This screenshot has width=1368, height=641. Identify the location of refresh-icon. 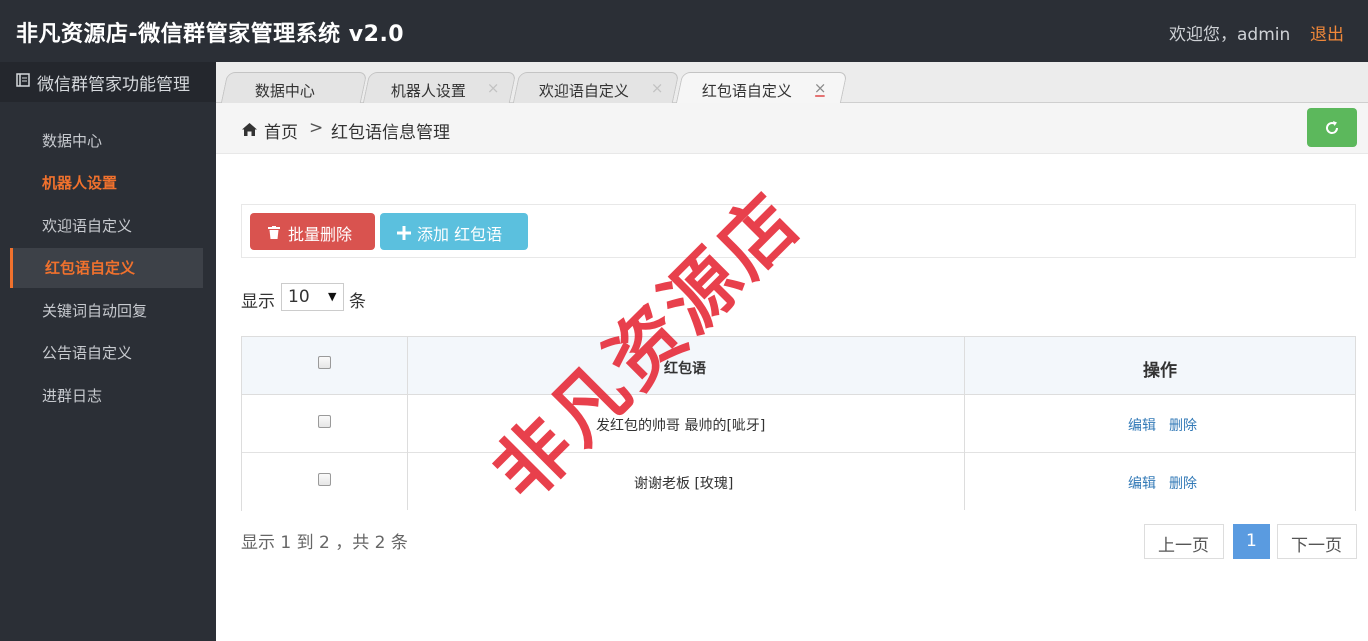
(1332, 127).